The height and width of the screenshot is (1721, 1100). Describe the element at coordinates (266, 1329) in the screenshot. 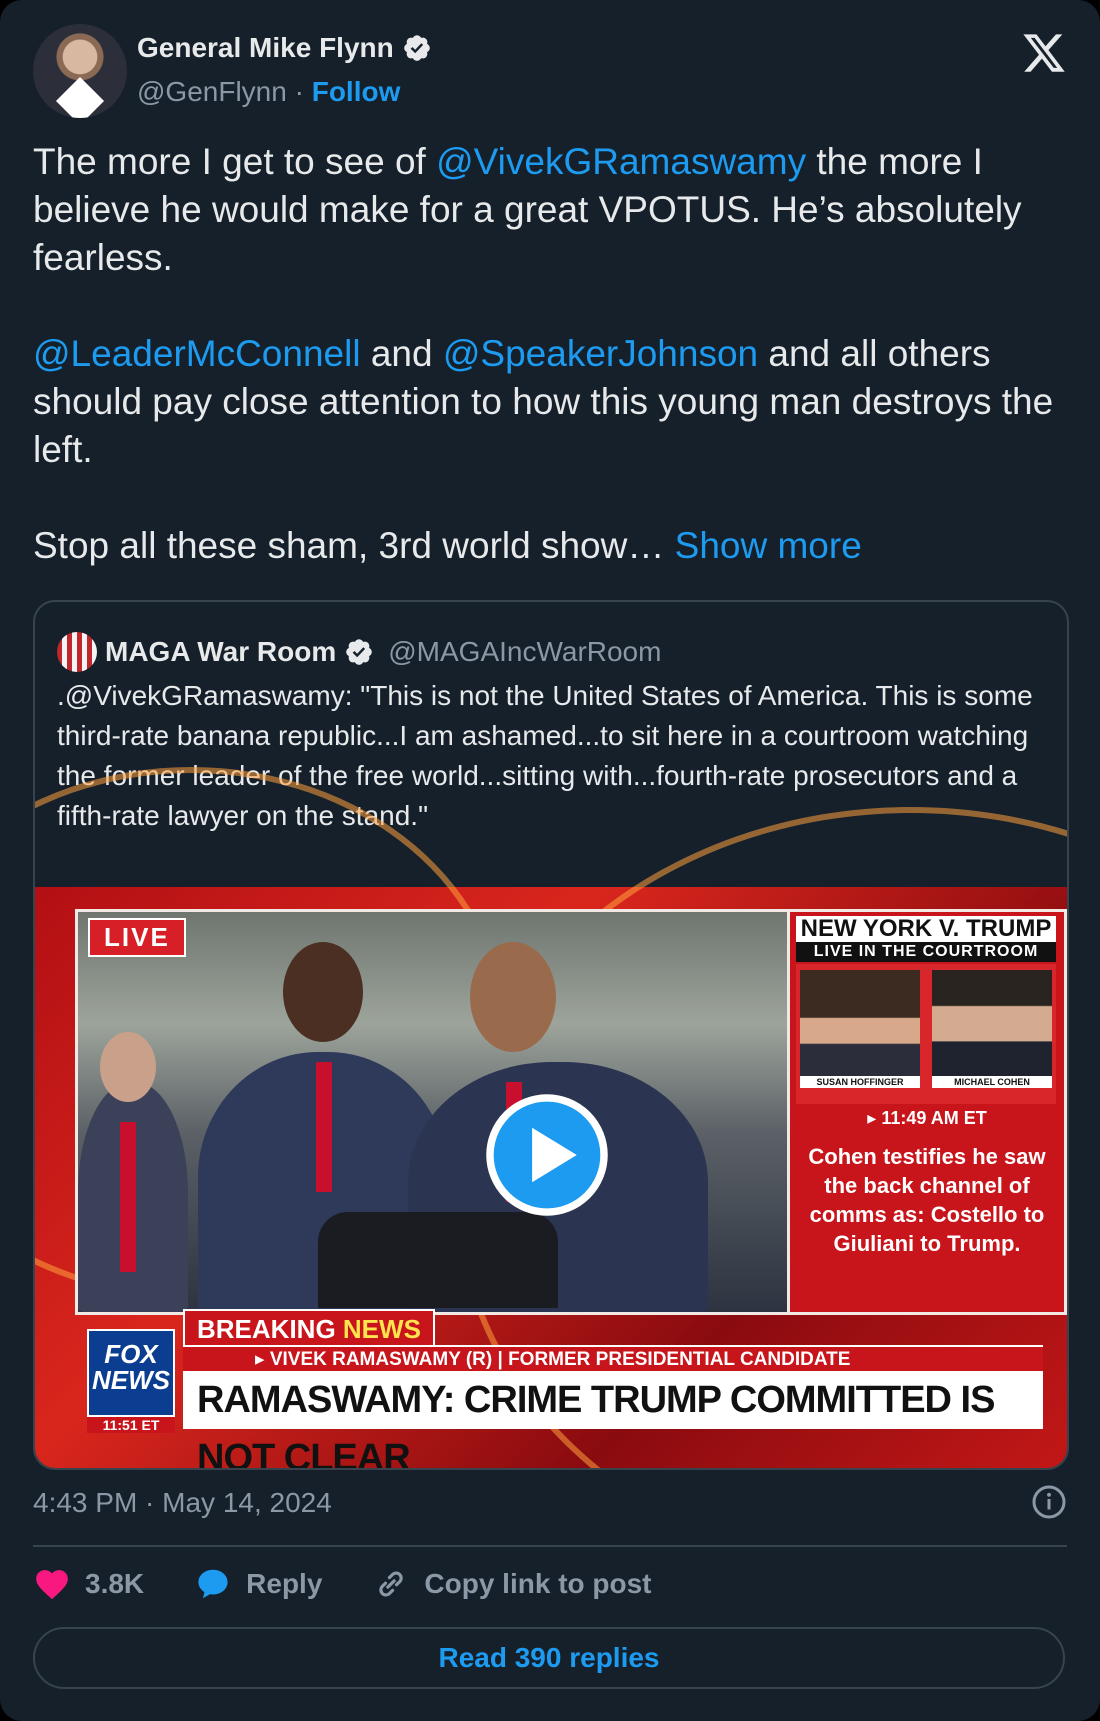

I see `breaking-word: BREAKING` at that location.